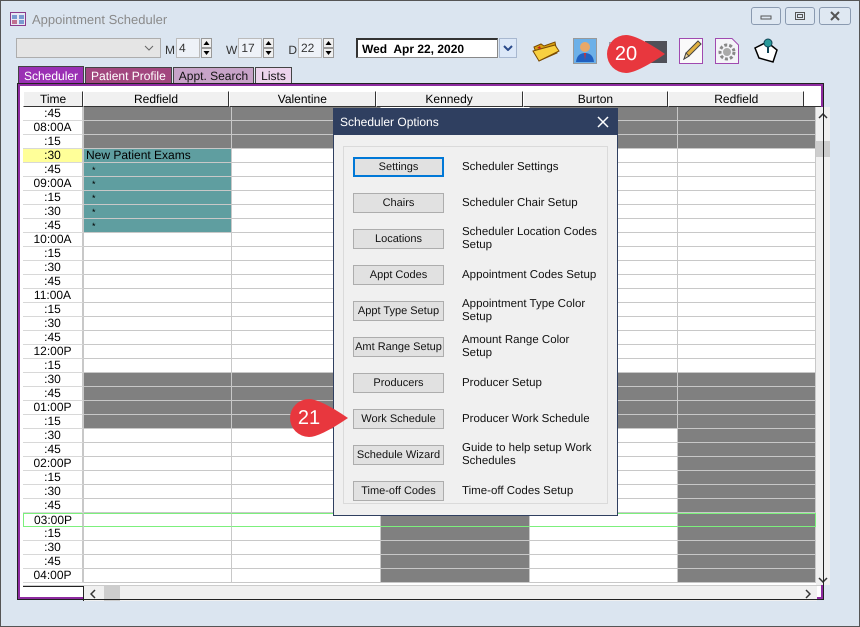 Image resolution: width=860 pixels, height=627 pixels. What do you see at coordinates (389, 122) in the screenshot?
I see `dialog-title: Scheduler Options` at bounding box center [389, 122].